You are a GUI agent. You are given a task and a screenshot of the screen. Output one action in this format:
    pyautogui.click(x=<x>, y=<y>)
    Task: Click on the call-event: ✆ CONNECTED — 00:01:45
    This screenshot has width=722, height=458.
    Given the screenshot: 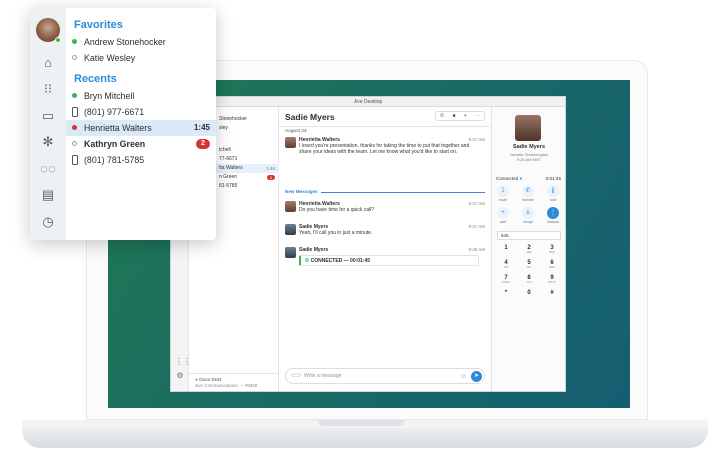 What is the action you would take?
    pyautogui.click(x=389, y=260)
    